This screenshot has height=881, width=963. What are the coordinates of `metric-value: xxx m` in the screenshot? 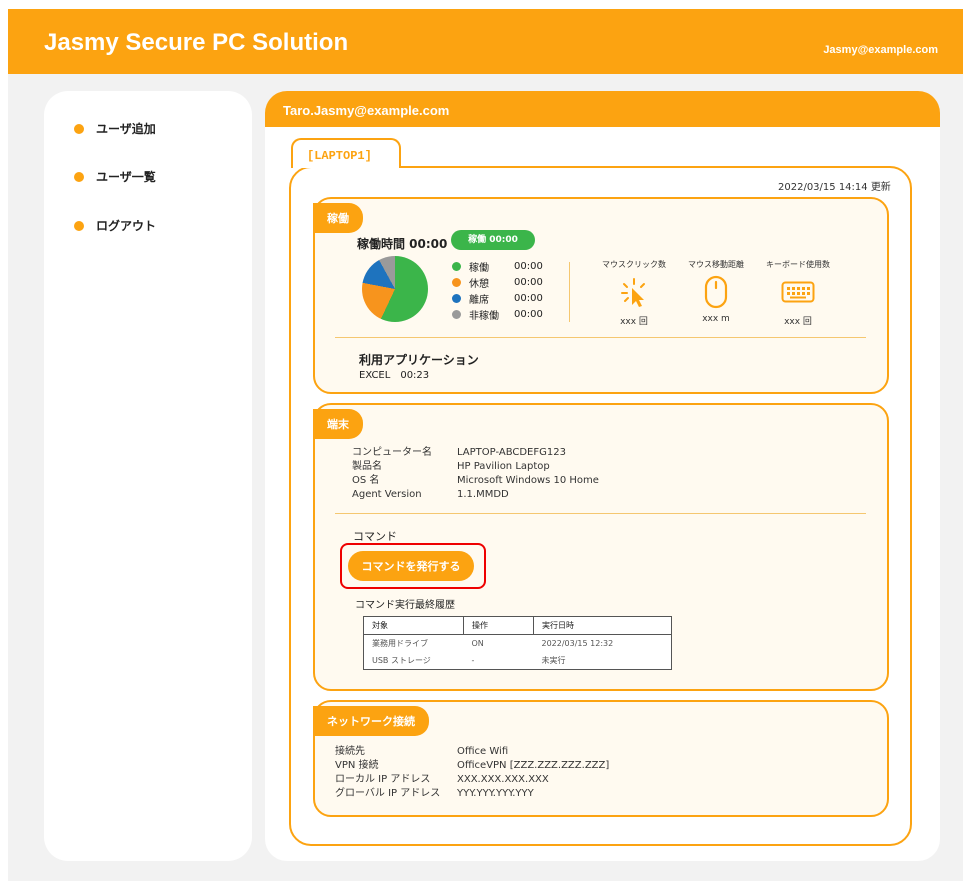 It's located at (716, 319).